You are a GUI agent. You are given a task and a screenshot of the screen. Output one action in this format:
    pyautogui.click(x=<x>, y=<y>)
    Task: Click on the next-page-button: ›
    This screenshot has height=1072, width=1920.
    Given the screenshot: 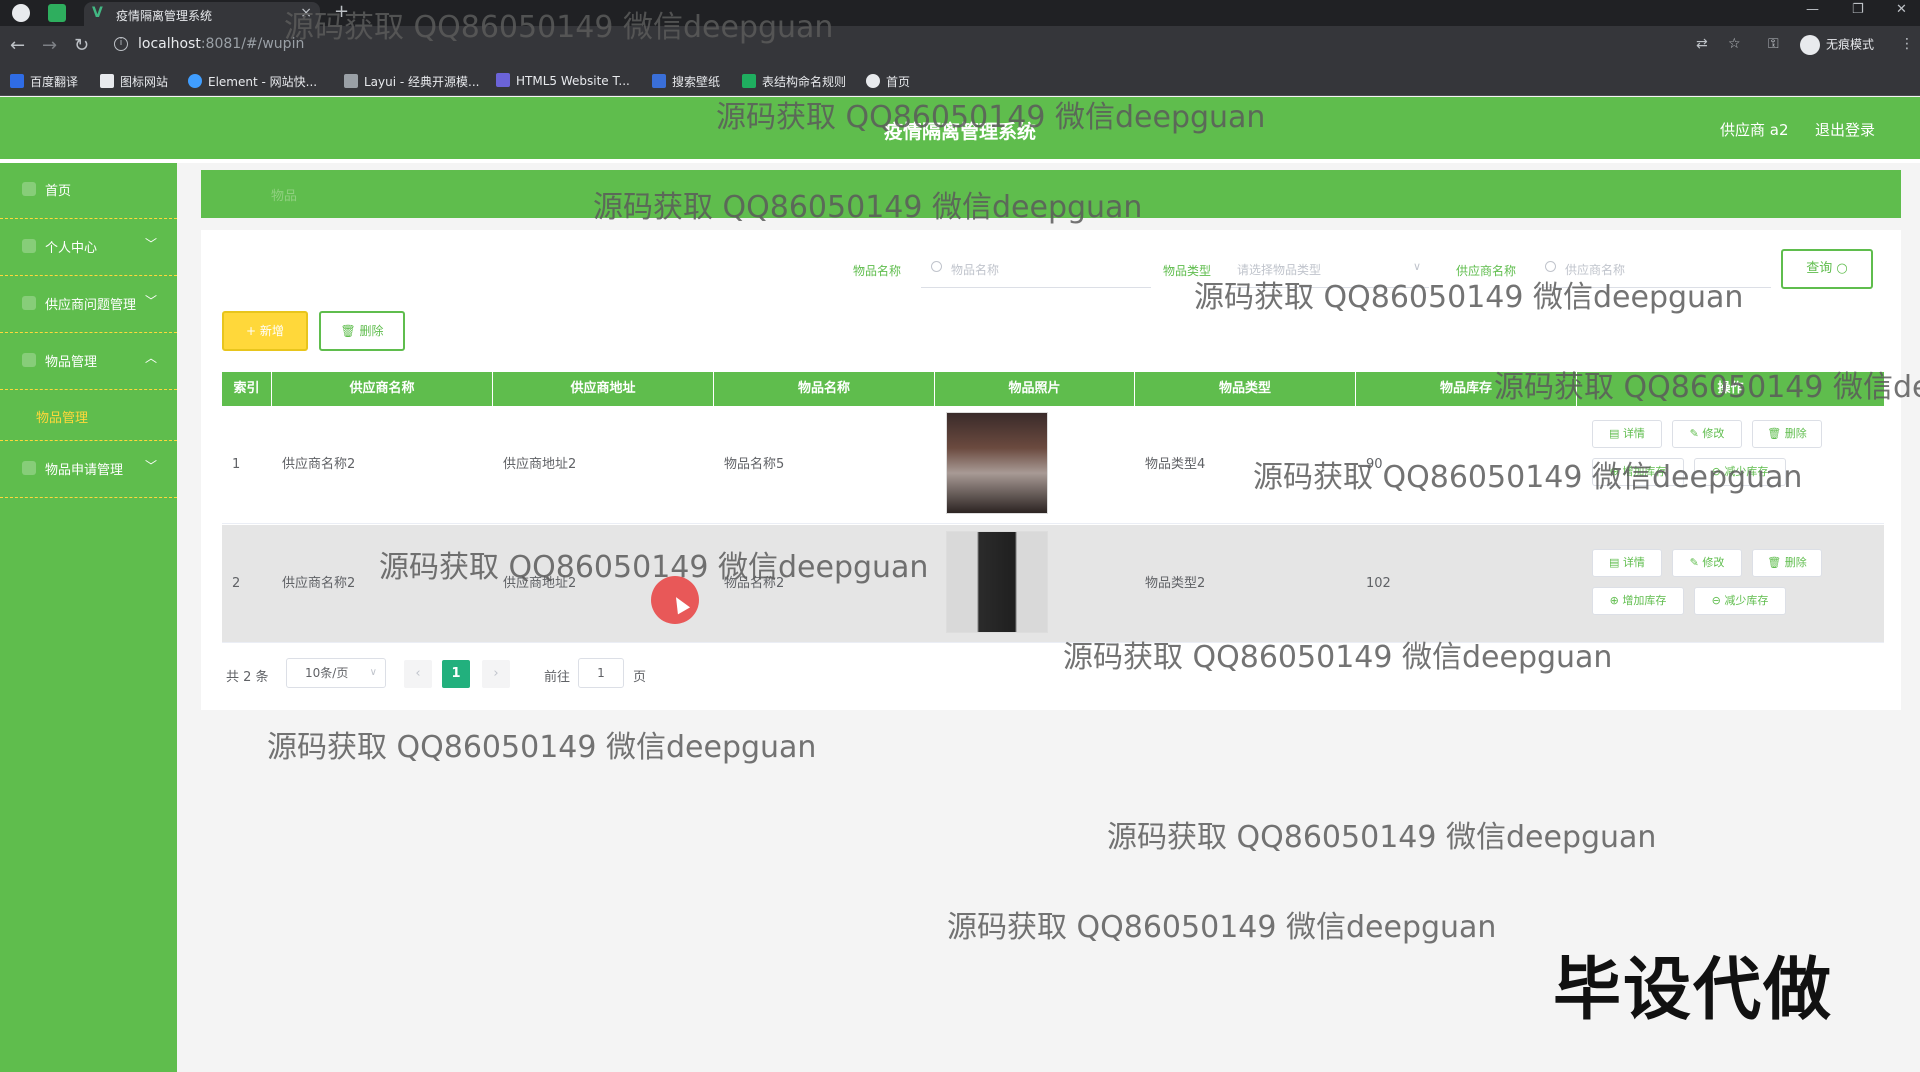 What is the action you would take?
    pyautogui.click(x=496, y=674)
    